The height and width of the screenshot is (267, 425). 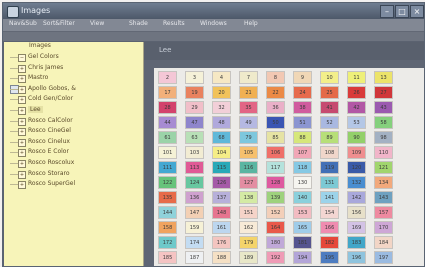 I want to click on color-swatch: 90, so click(x=356, y=137).